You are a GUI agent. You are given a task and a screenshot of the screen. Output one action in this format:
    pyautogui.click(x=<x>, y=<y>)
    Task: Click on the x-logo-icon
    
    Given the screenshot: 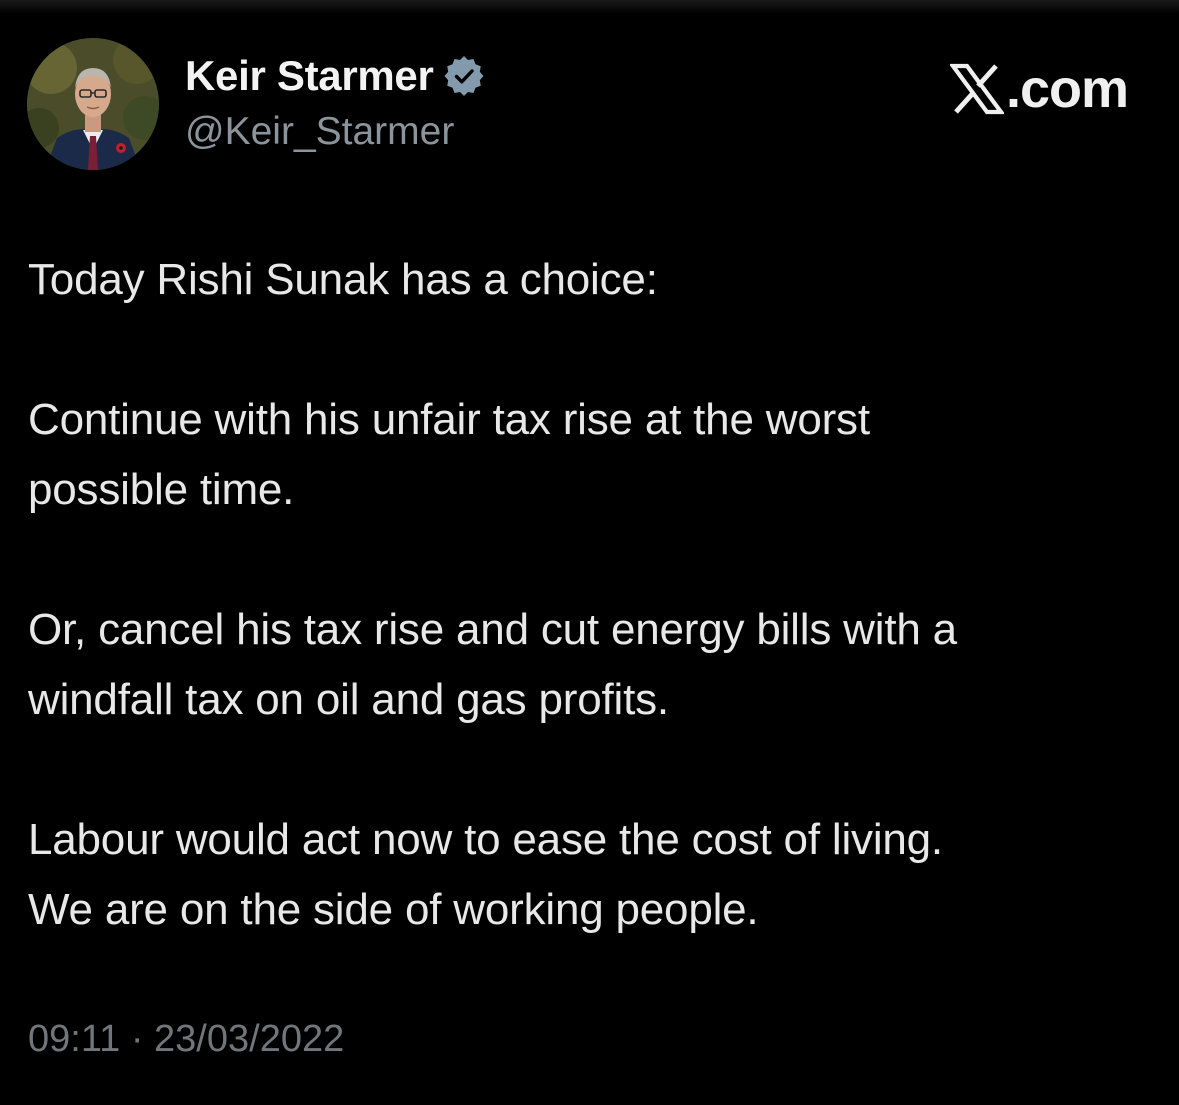 What is the action you would take?
    pyautogui.click(x=976, y=89)
    